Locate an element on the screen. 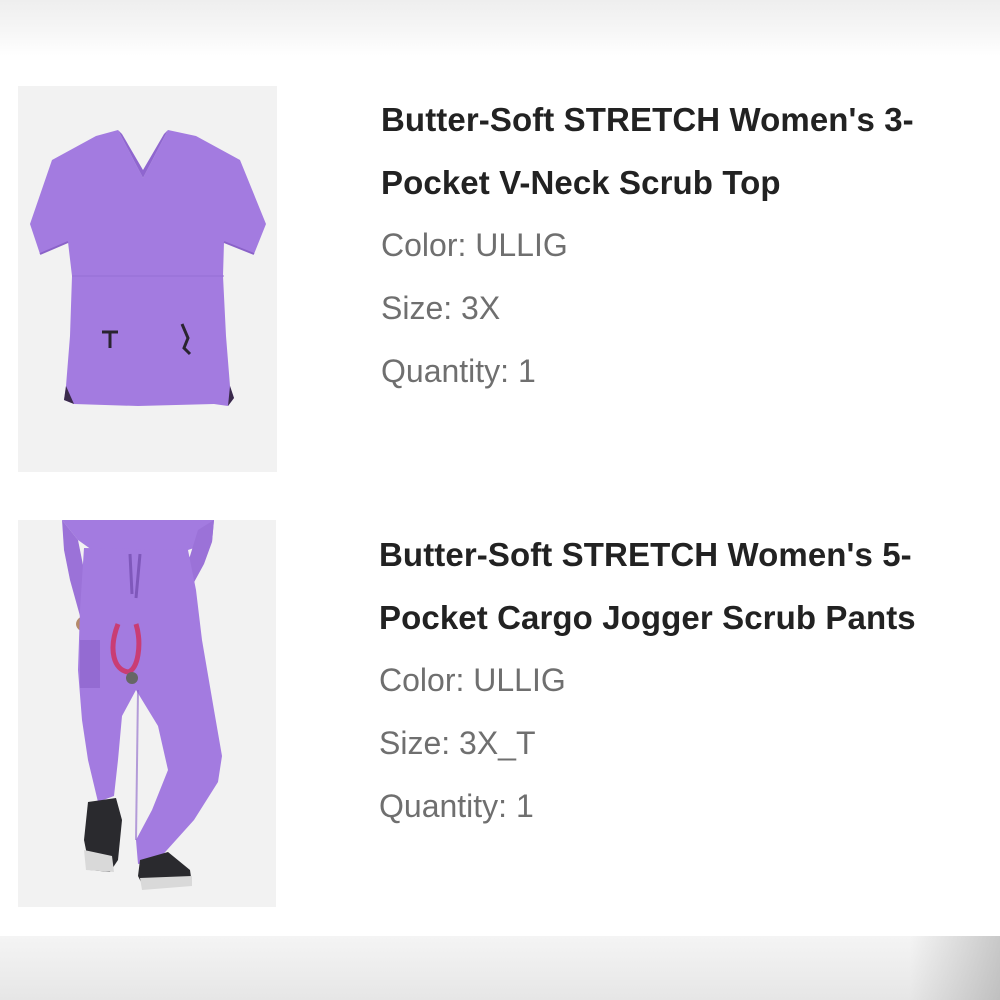 The width and height of the screenshot is (1000, 1000). product-title-line-1: Butter-Soft STRETCH Women's 3- is located at coordinates (647, 119).